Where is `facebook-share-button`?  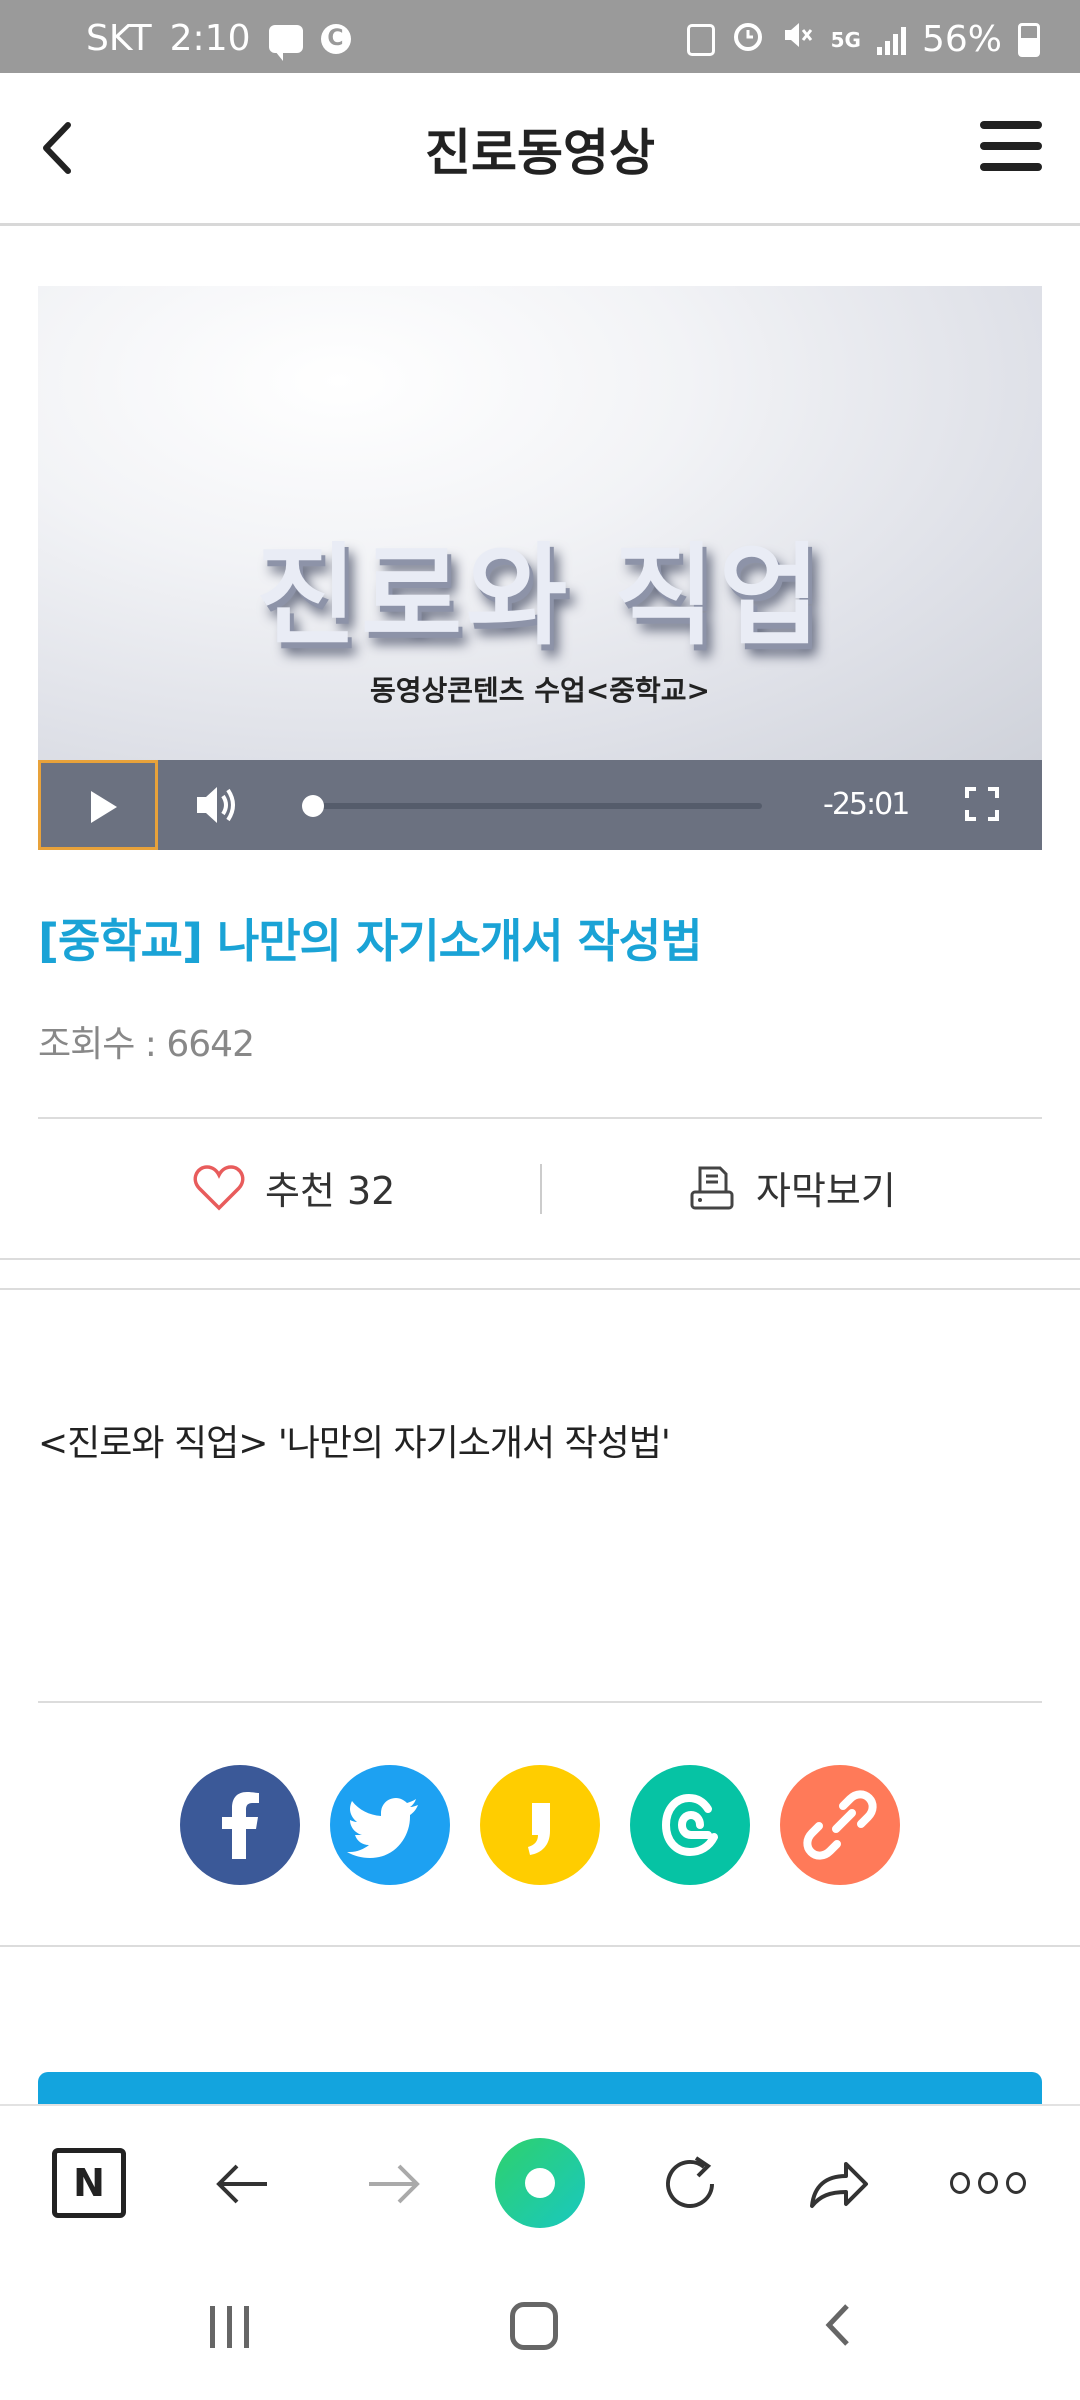 facebook-share-button is located at coordinates (240, 1825).